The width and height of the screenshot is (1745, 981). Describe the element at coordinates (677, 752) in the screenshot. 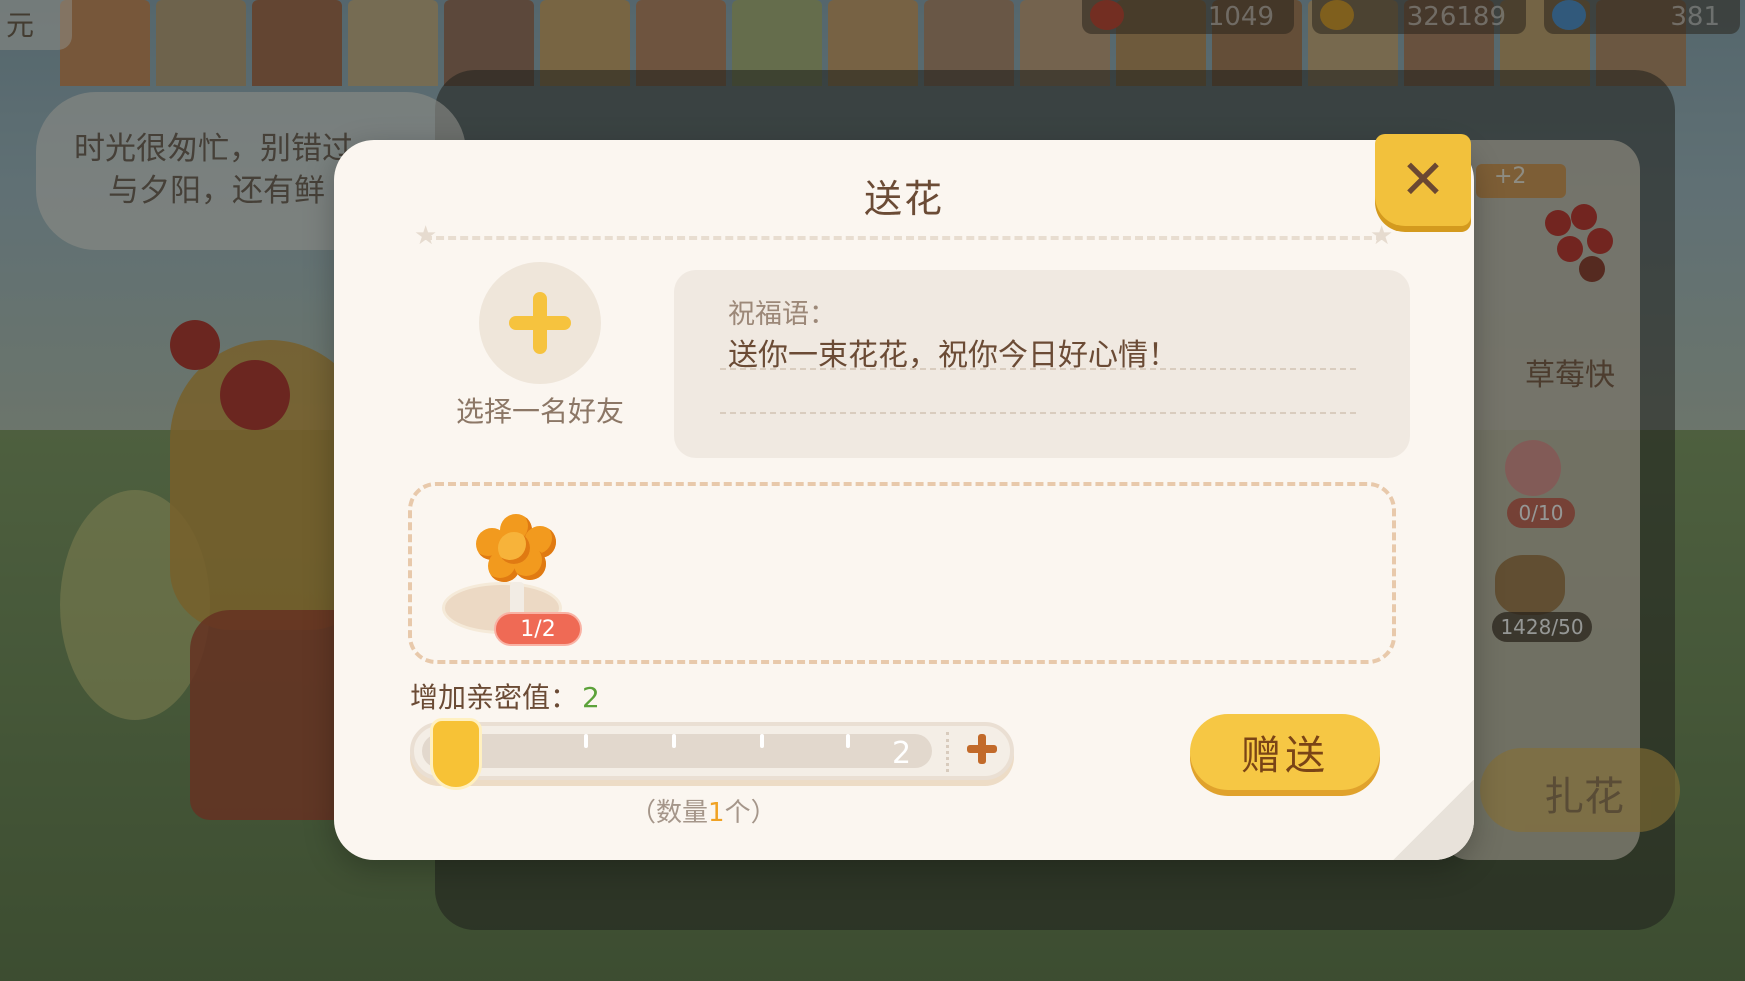

I see `slider-track-inner: 2` at that location.